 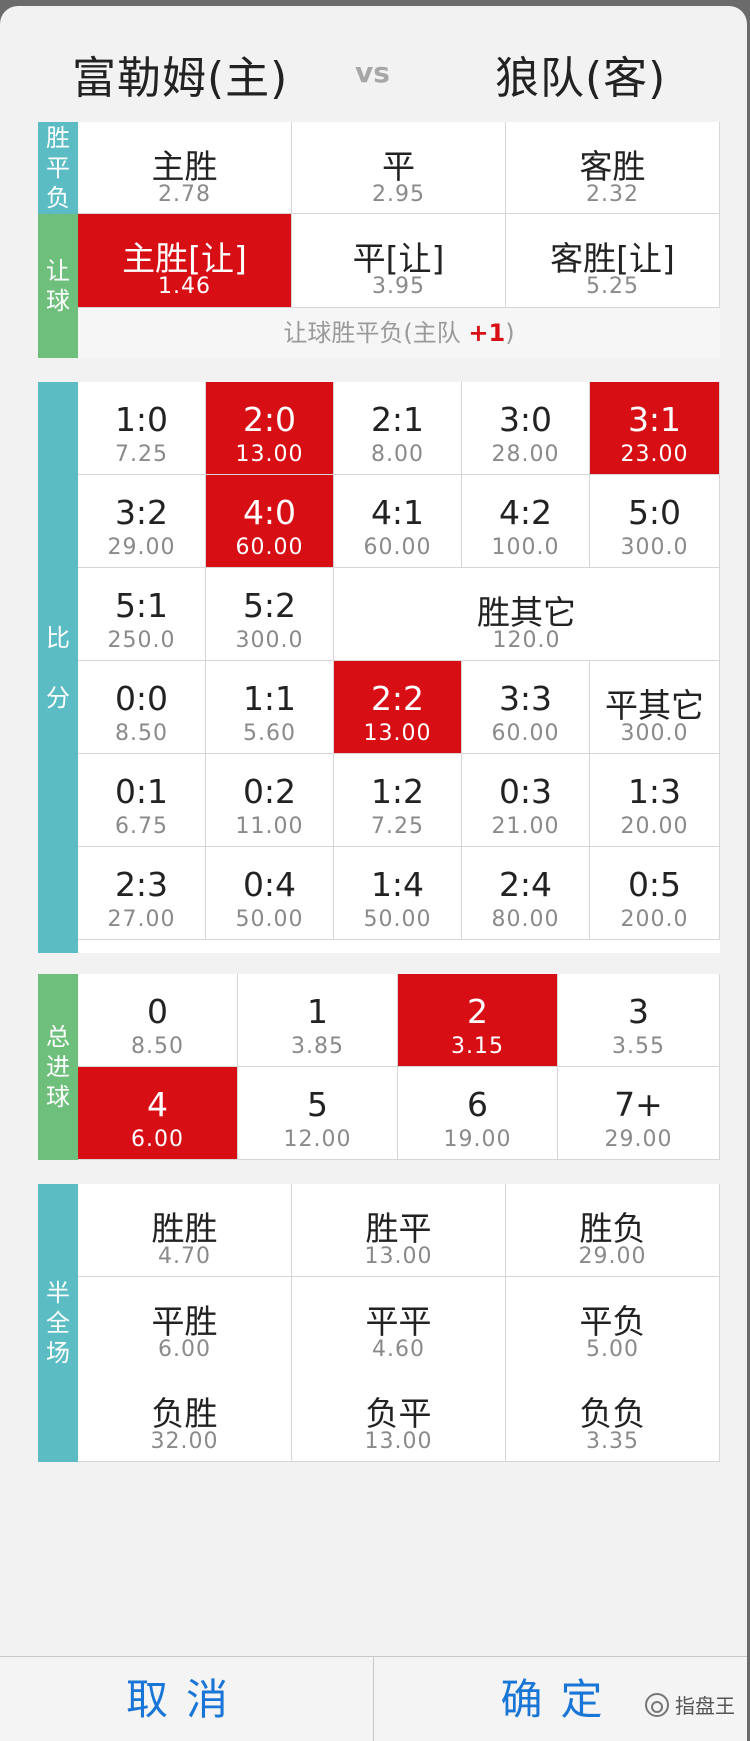 What do you see at coordinates (158, 1020) in the screenshot?
I see `total-goals-option: 0 8.50` at bounding box center [158, 1020].